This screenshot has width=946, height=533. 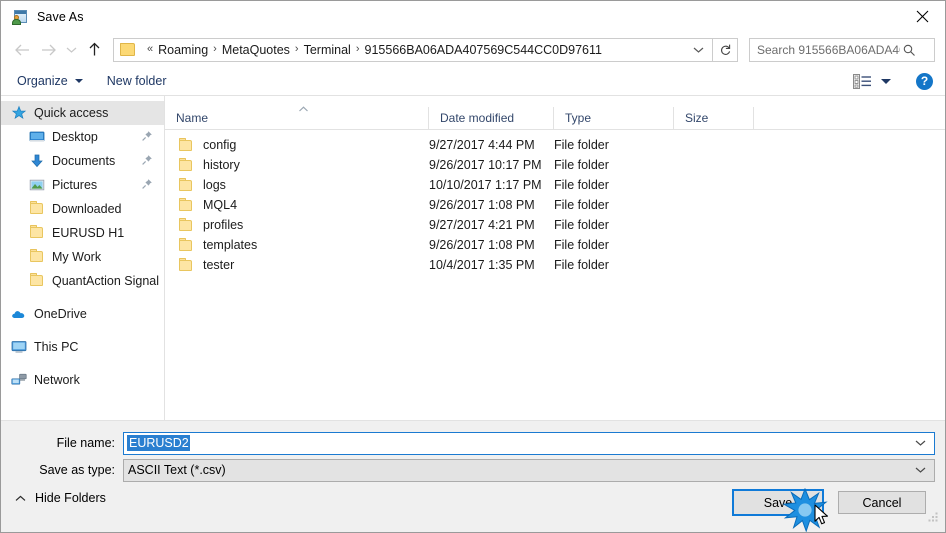 What do you see at coordinates (82, 209) in the screenshot?
I see `sidebar-item-downloaded: Downloaded` at bounding box center [82, 209].